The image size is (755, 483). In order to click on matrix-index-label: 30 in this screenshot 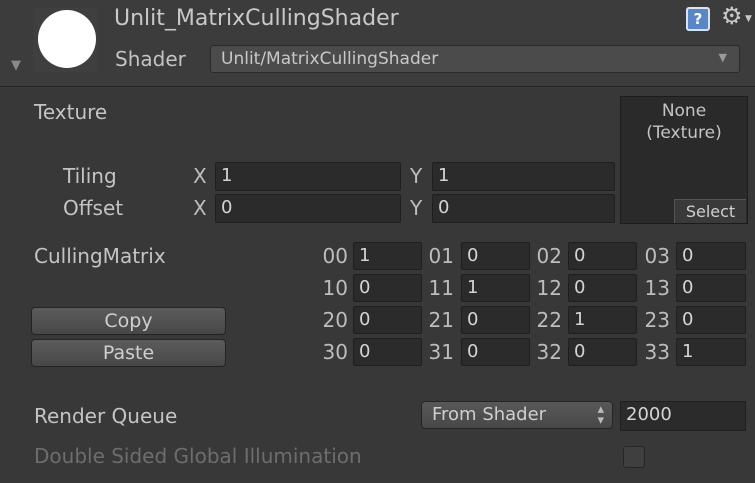, I will do `click(332, 352)`.